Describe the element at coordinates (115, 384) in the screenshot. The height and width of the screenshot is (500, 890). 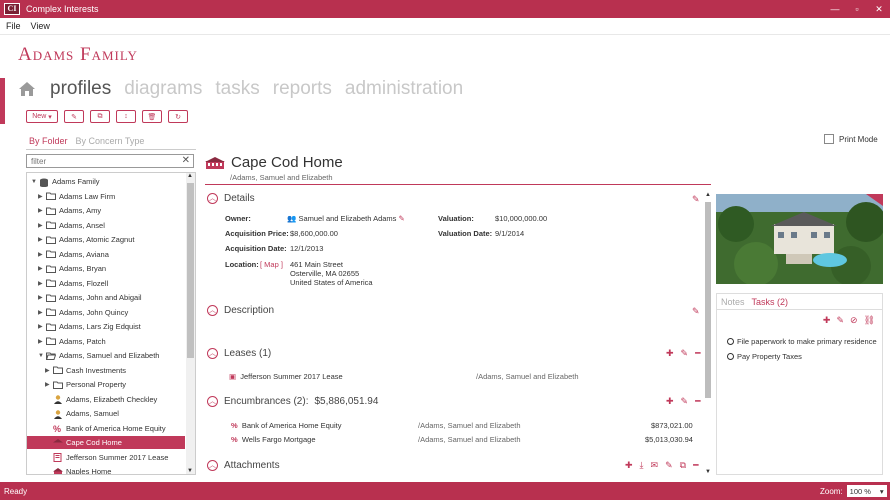
I see `tree-item: ▶ Personal Property` at that location.